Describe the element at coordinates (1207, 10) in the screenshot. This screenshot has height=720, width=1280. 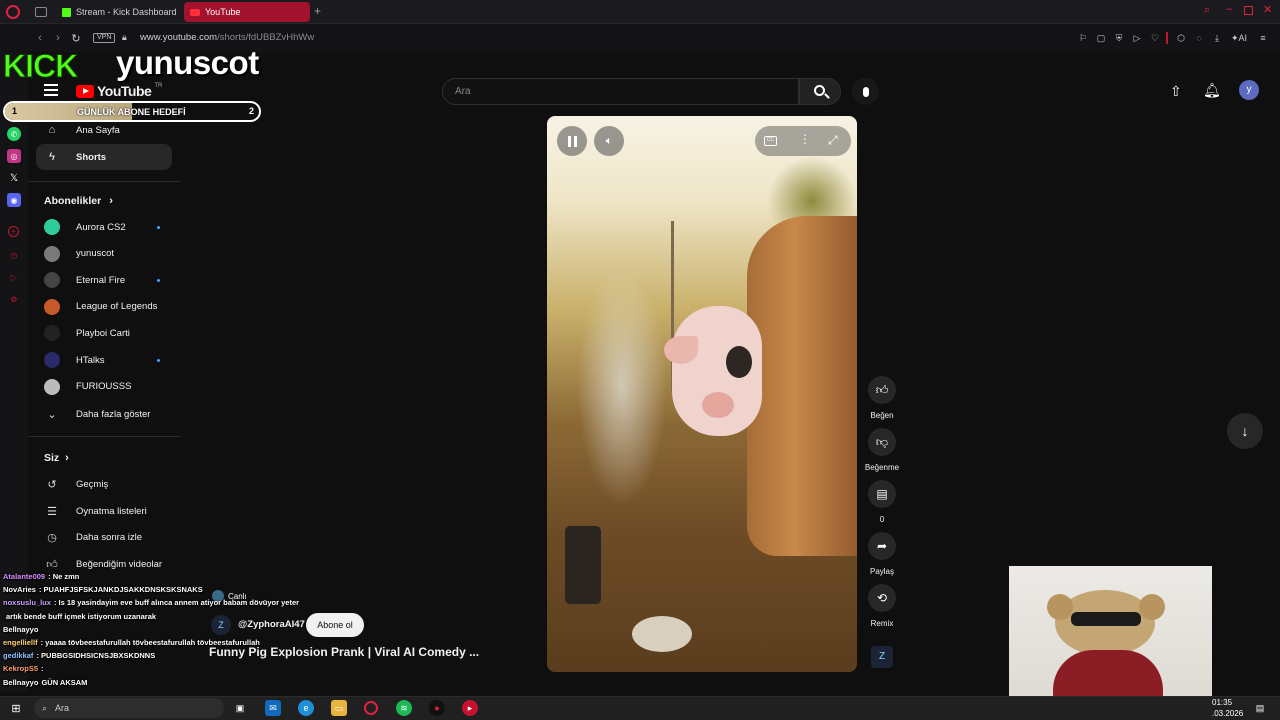
I see `search-tabs-icon: ⌕` at that location.